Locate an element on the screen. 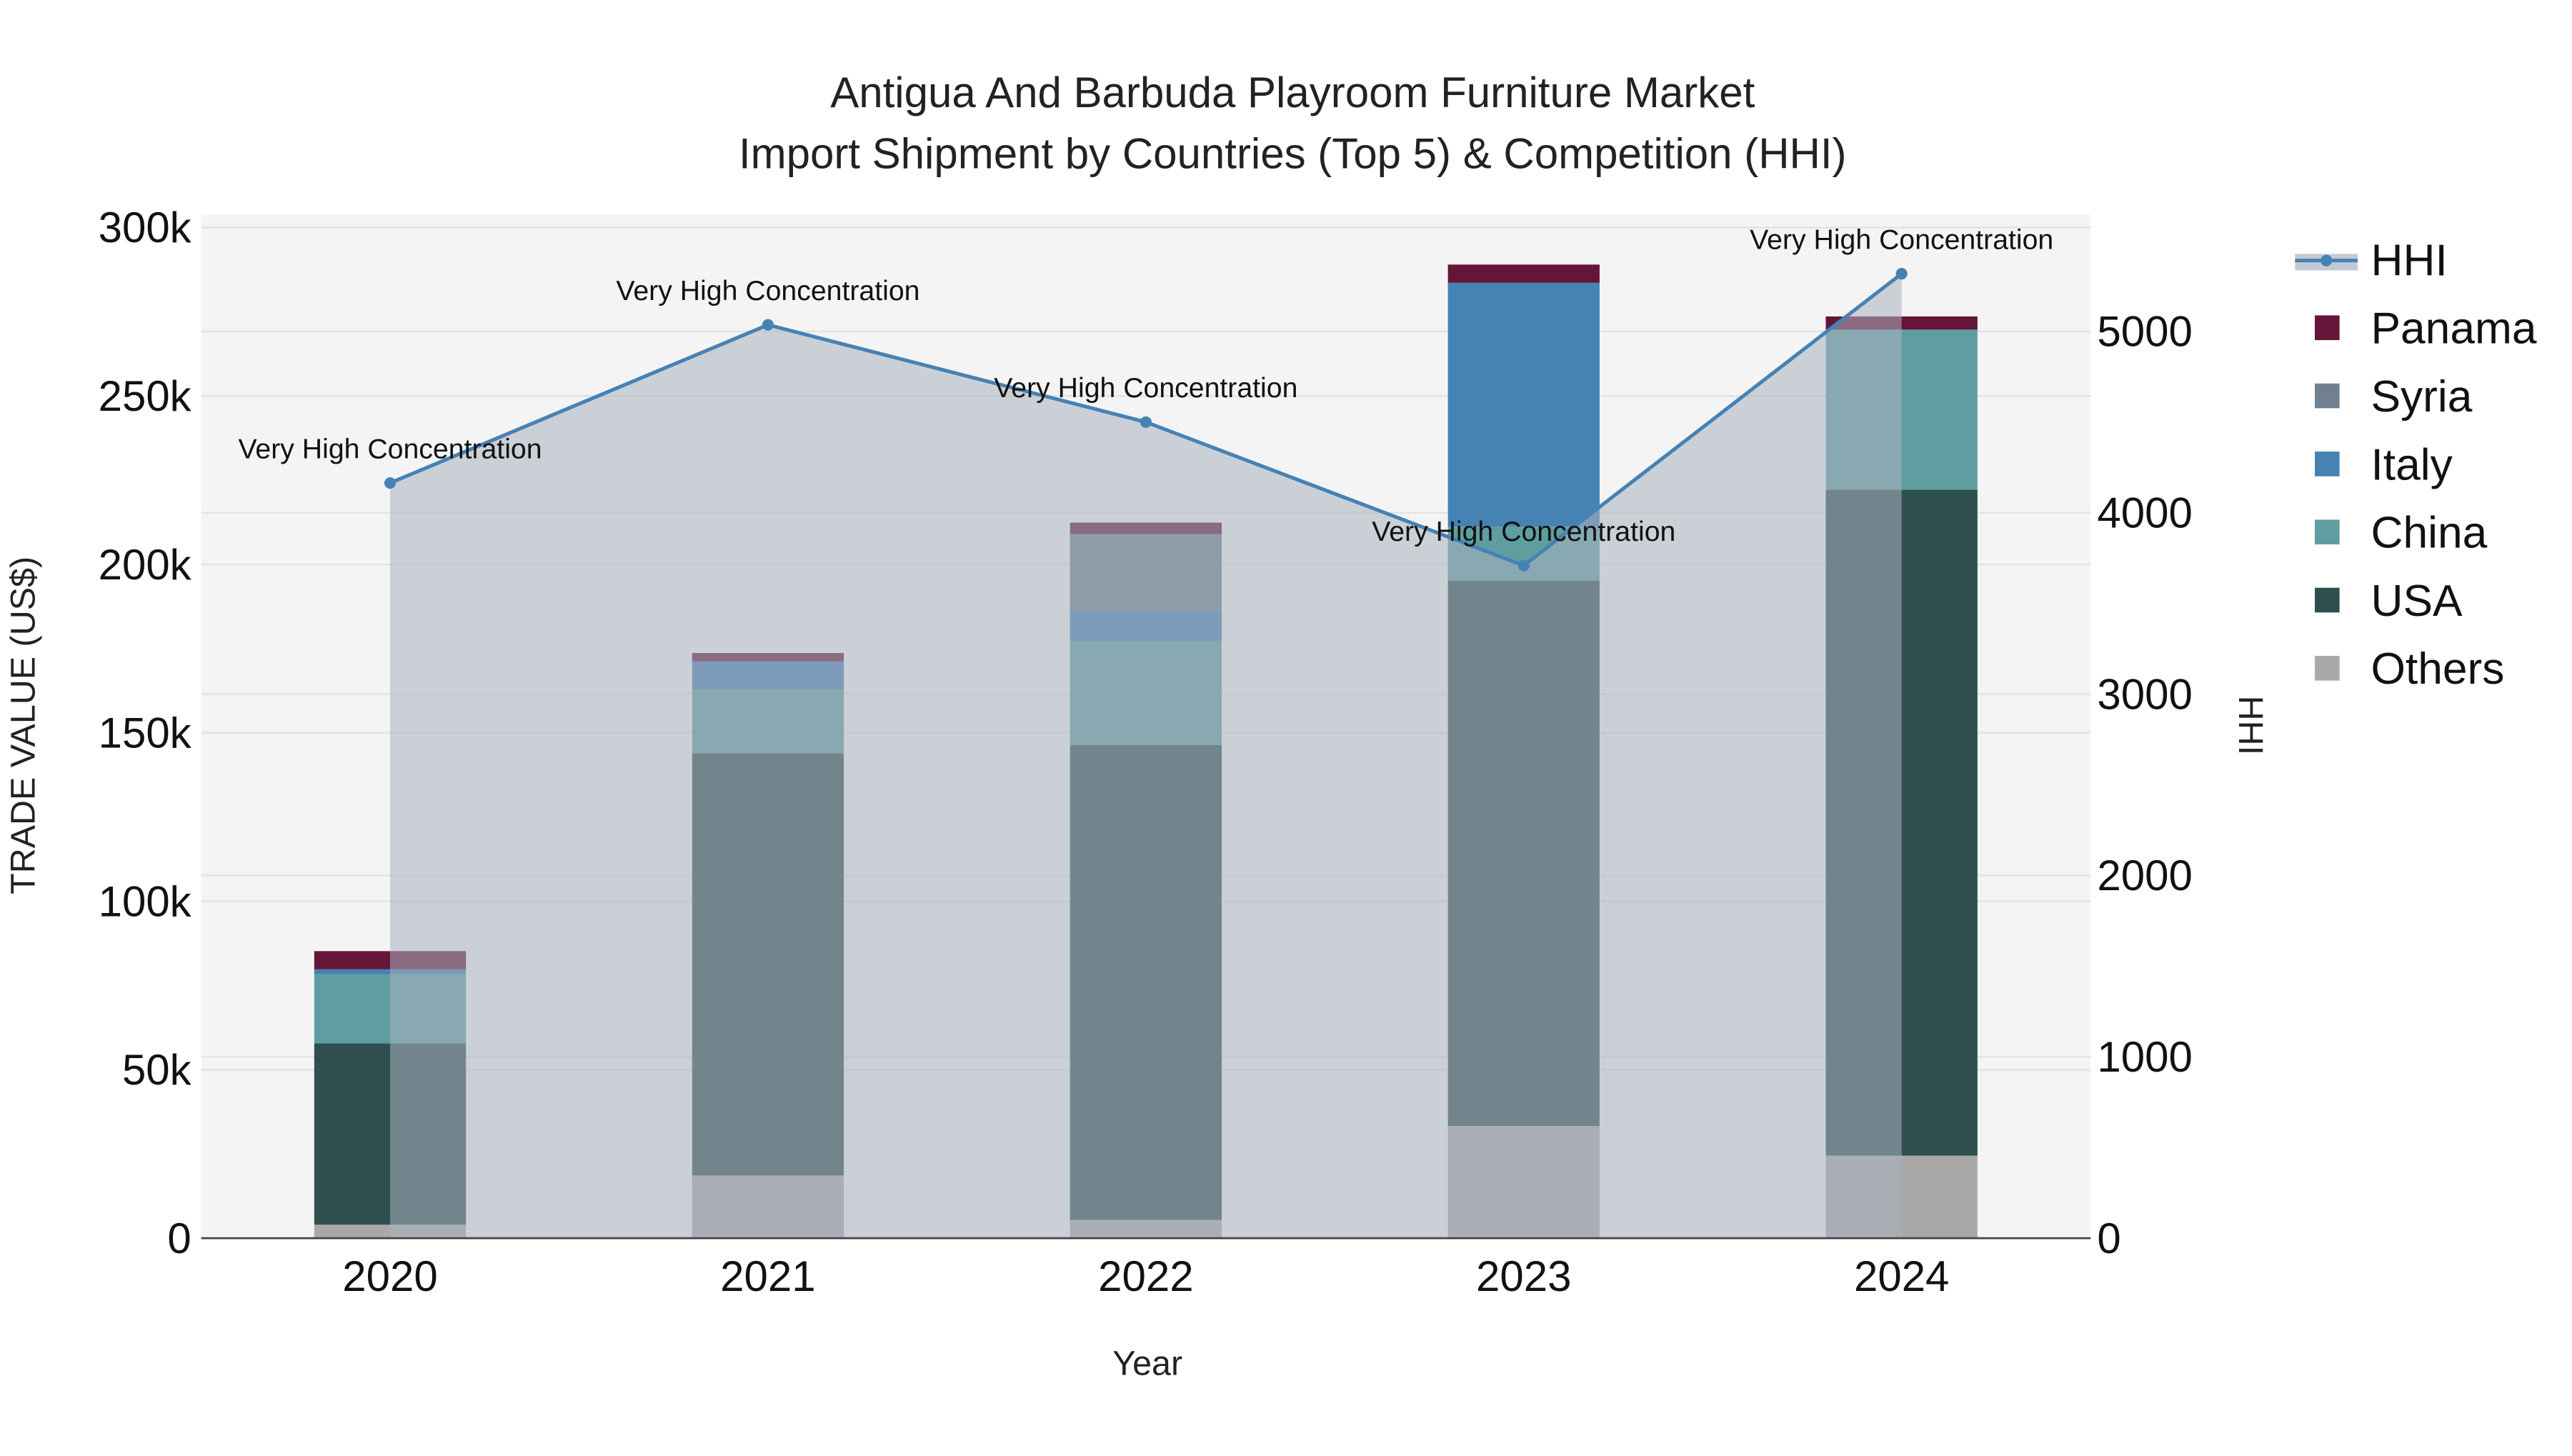 This screenshot has width=2572, height=1456. y2-tick-label: 2000 is located at coordinates (2144, 875).